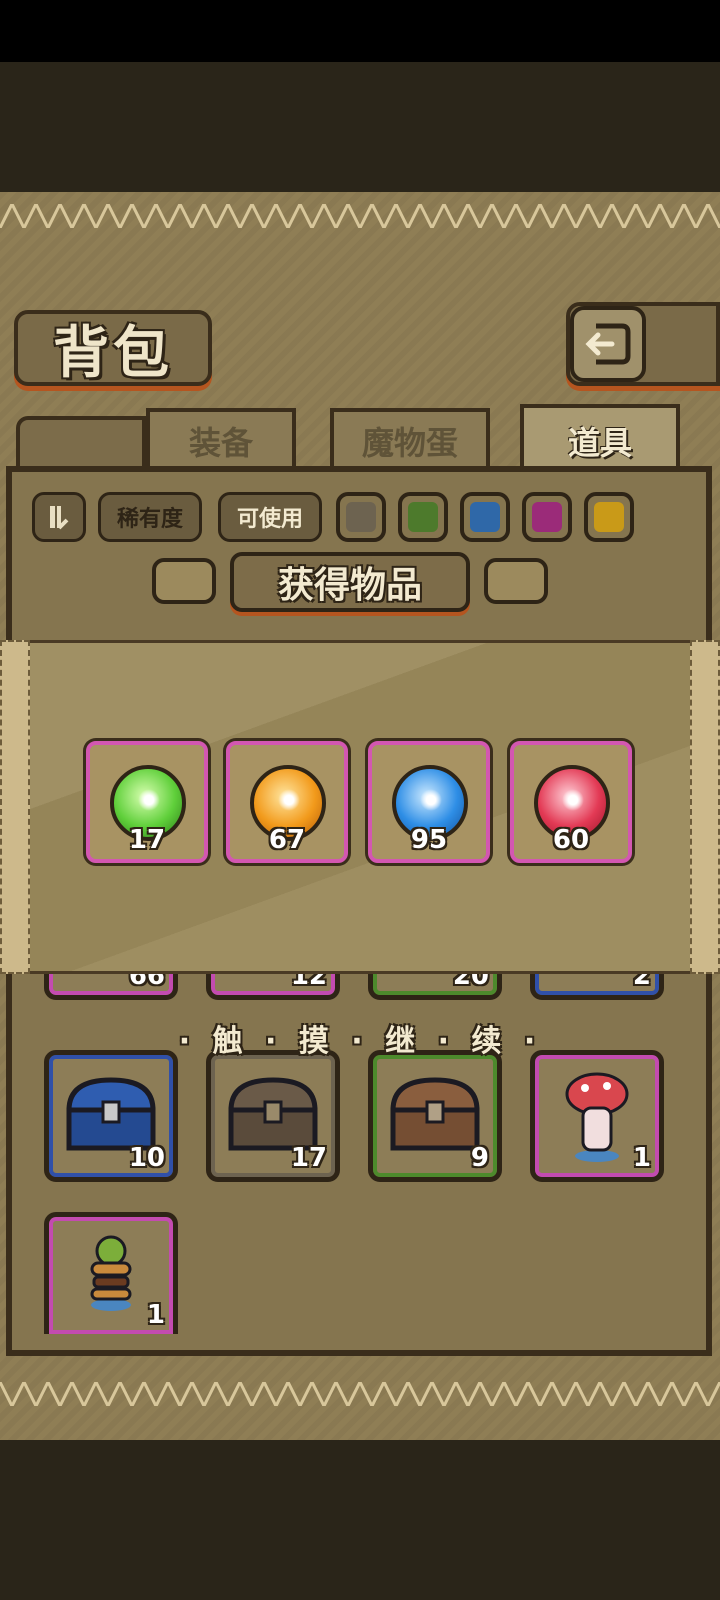 The image size is (720, 1600). What do you see at coordinates (360, 1394) in the screenshot?
I see `zigzag-border-bottom` at bounding box center [360, 1394].